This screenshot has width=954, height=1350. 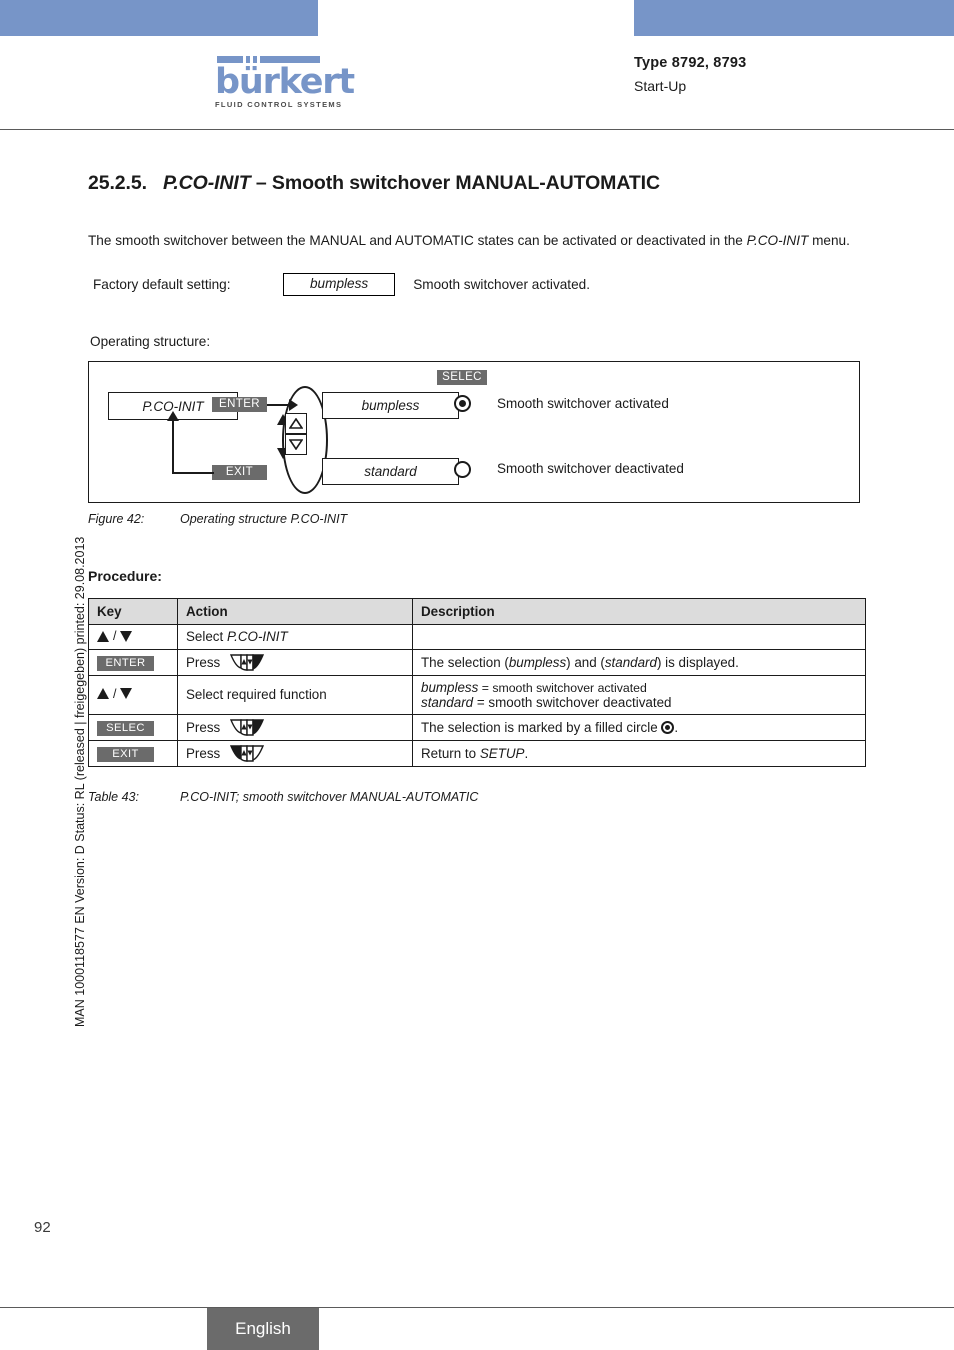 What do you see at coordinates (113, 797) in the screenshot?
I see `table-caption-label: Table 43:` at bounding box center [113, 797].